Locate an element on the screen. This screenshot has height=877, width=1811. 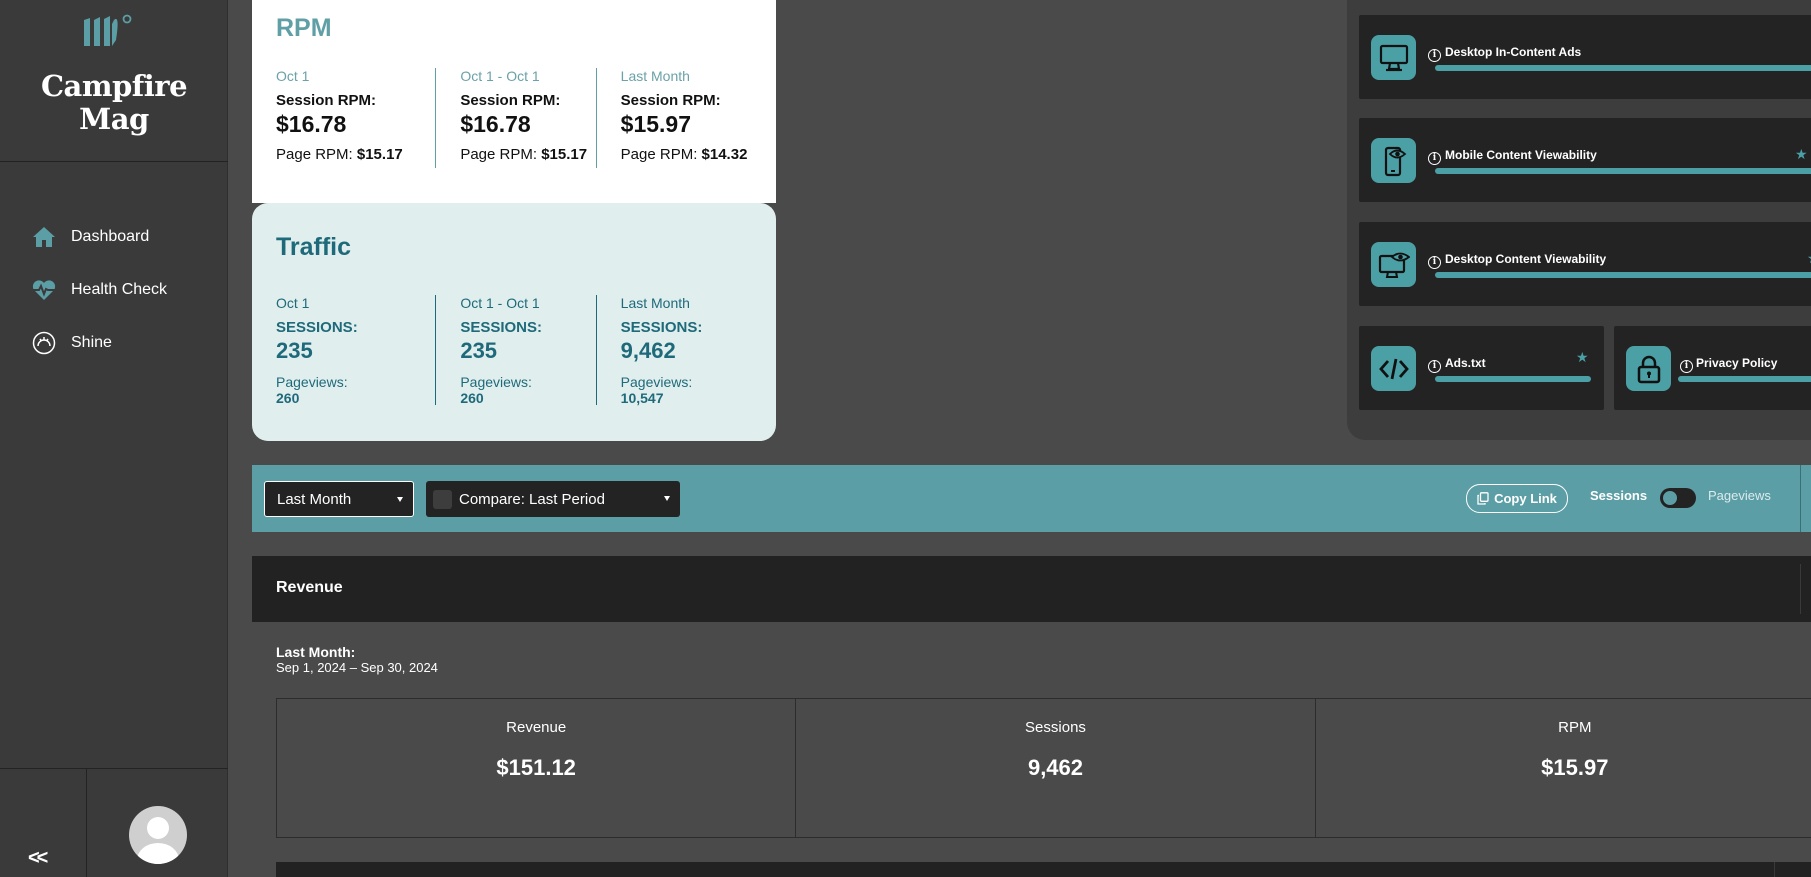
sidebar-nav: Dashboard Health Check Shine is located at coordinates (114, 289).